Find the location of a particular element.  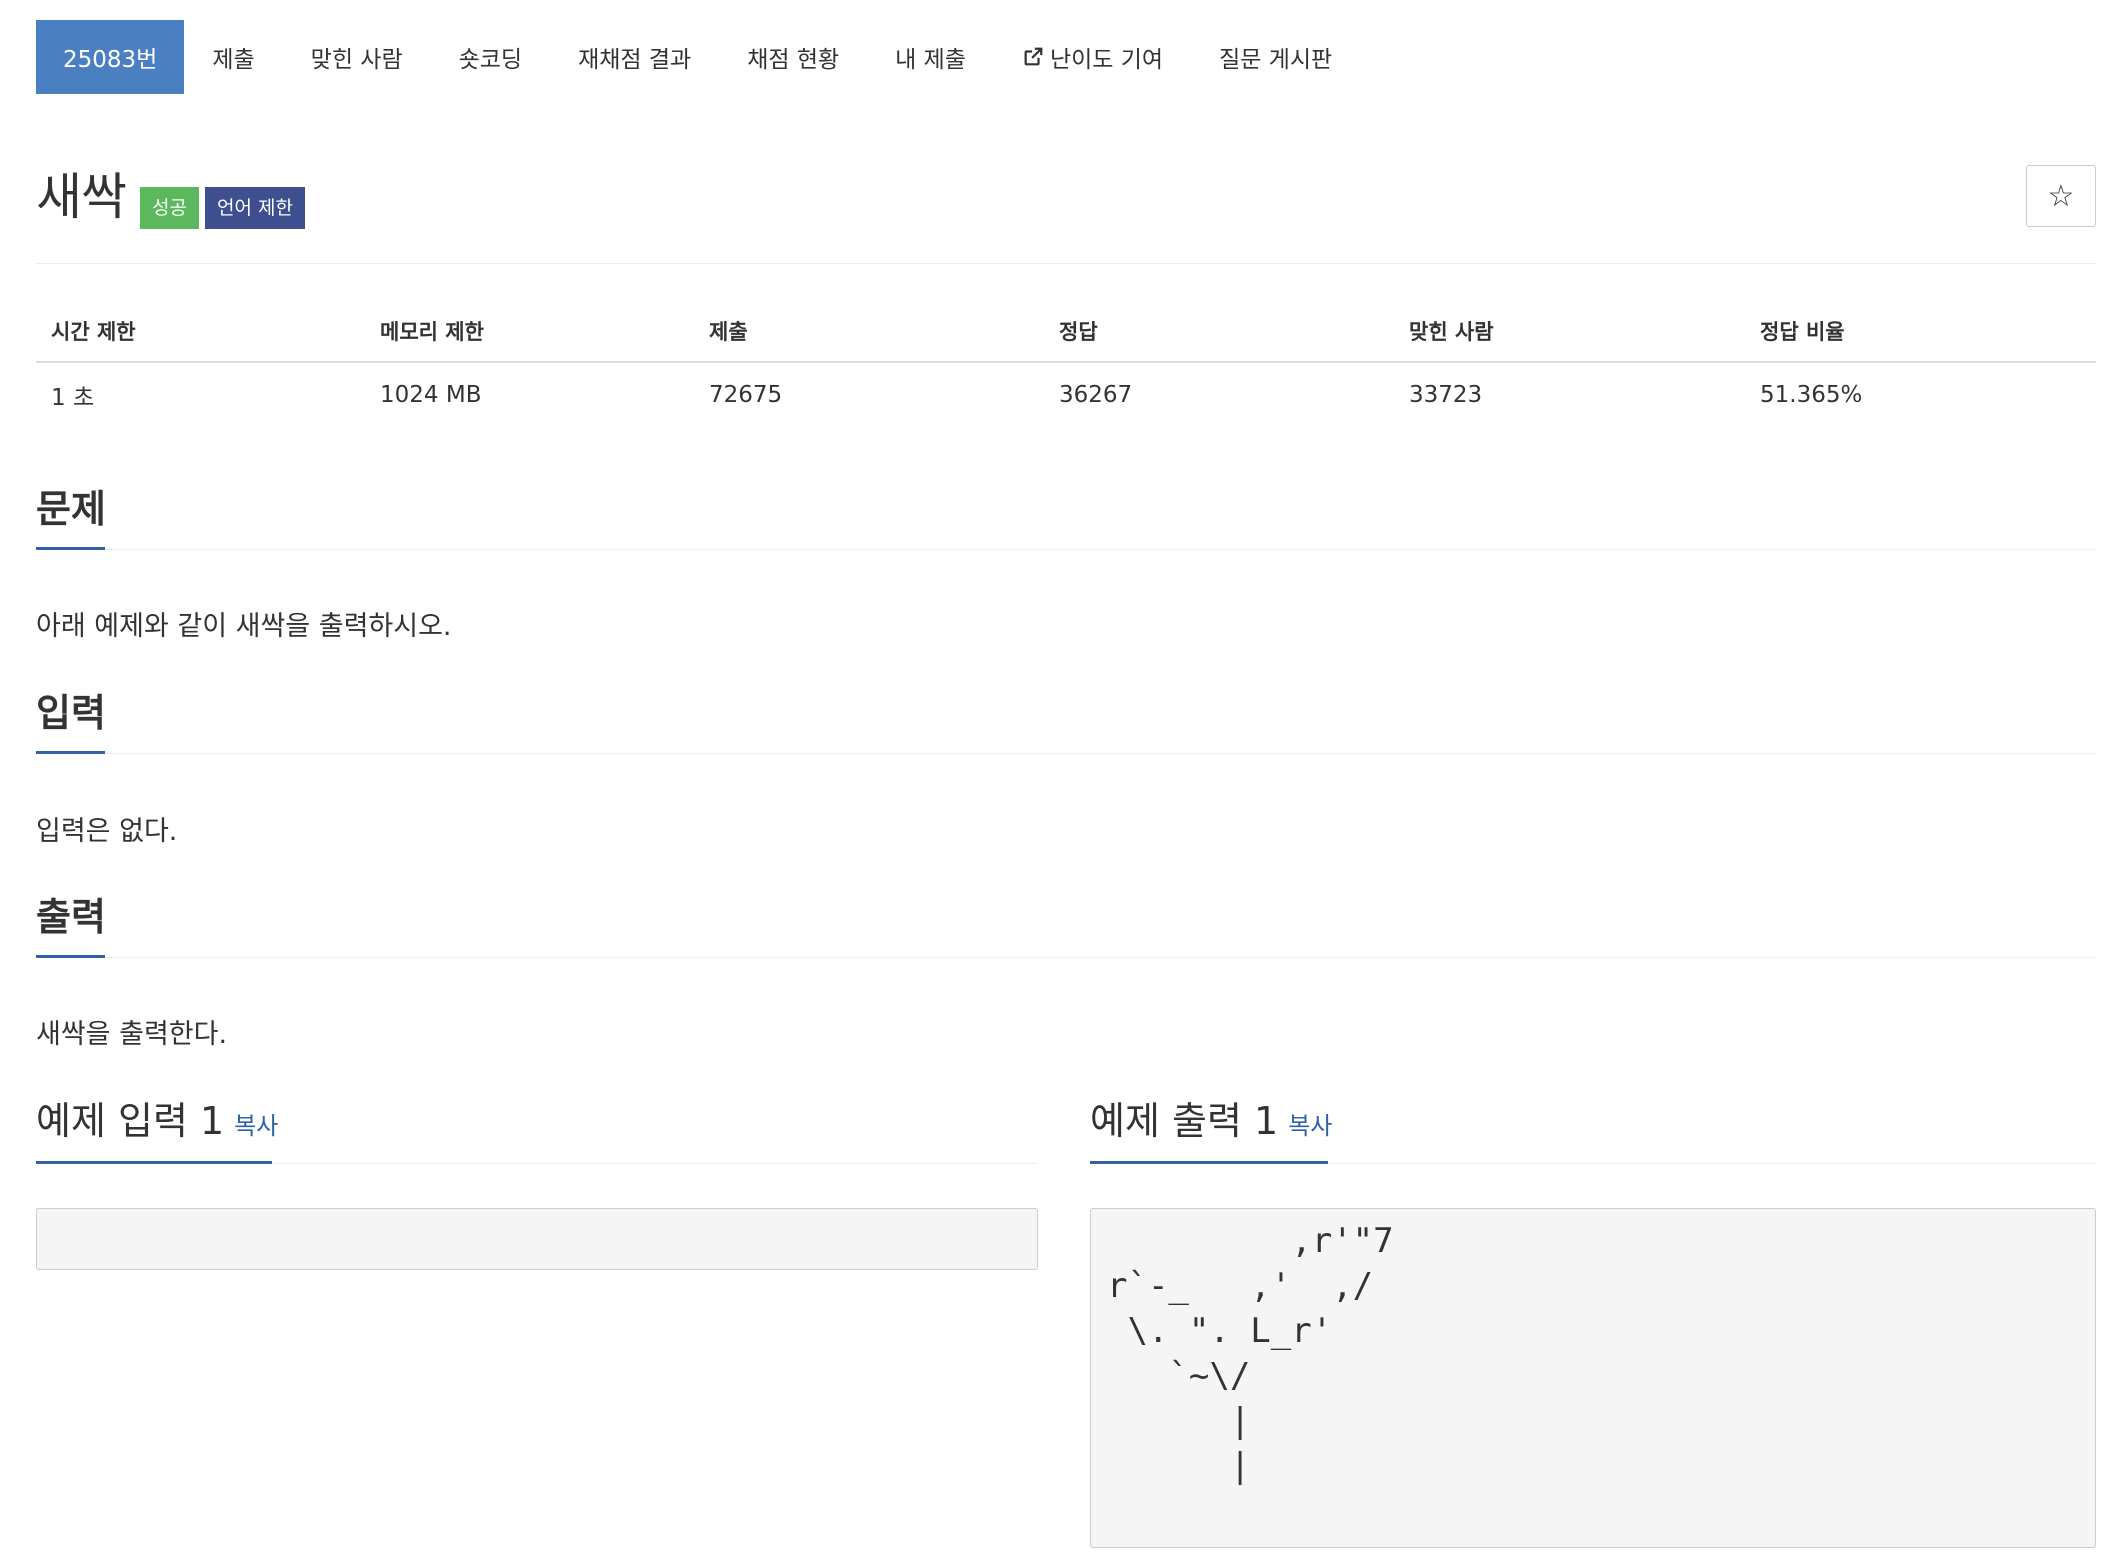

sample-output-title-row: 예제 출력 1 복사 is located at coordinates (1211, 1123).